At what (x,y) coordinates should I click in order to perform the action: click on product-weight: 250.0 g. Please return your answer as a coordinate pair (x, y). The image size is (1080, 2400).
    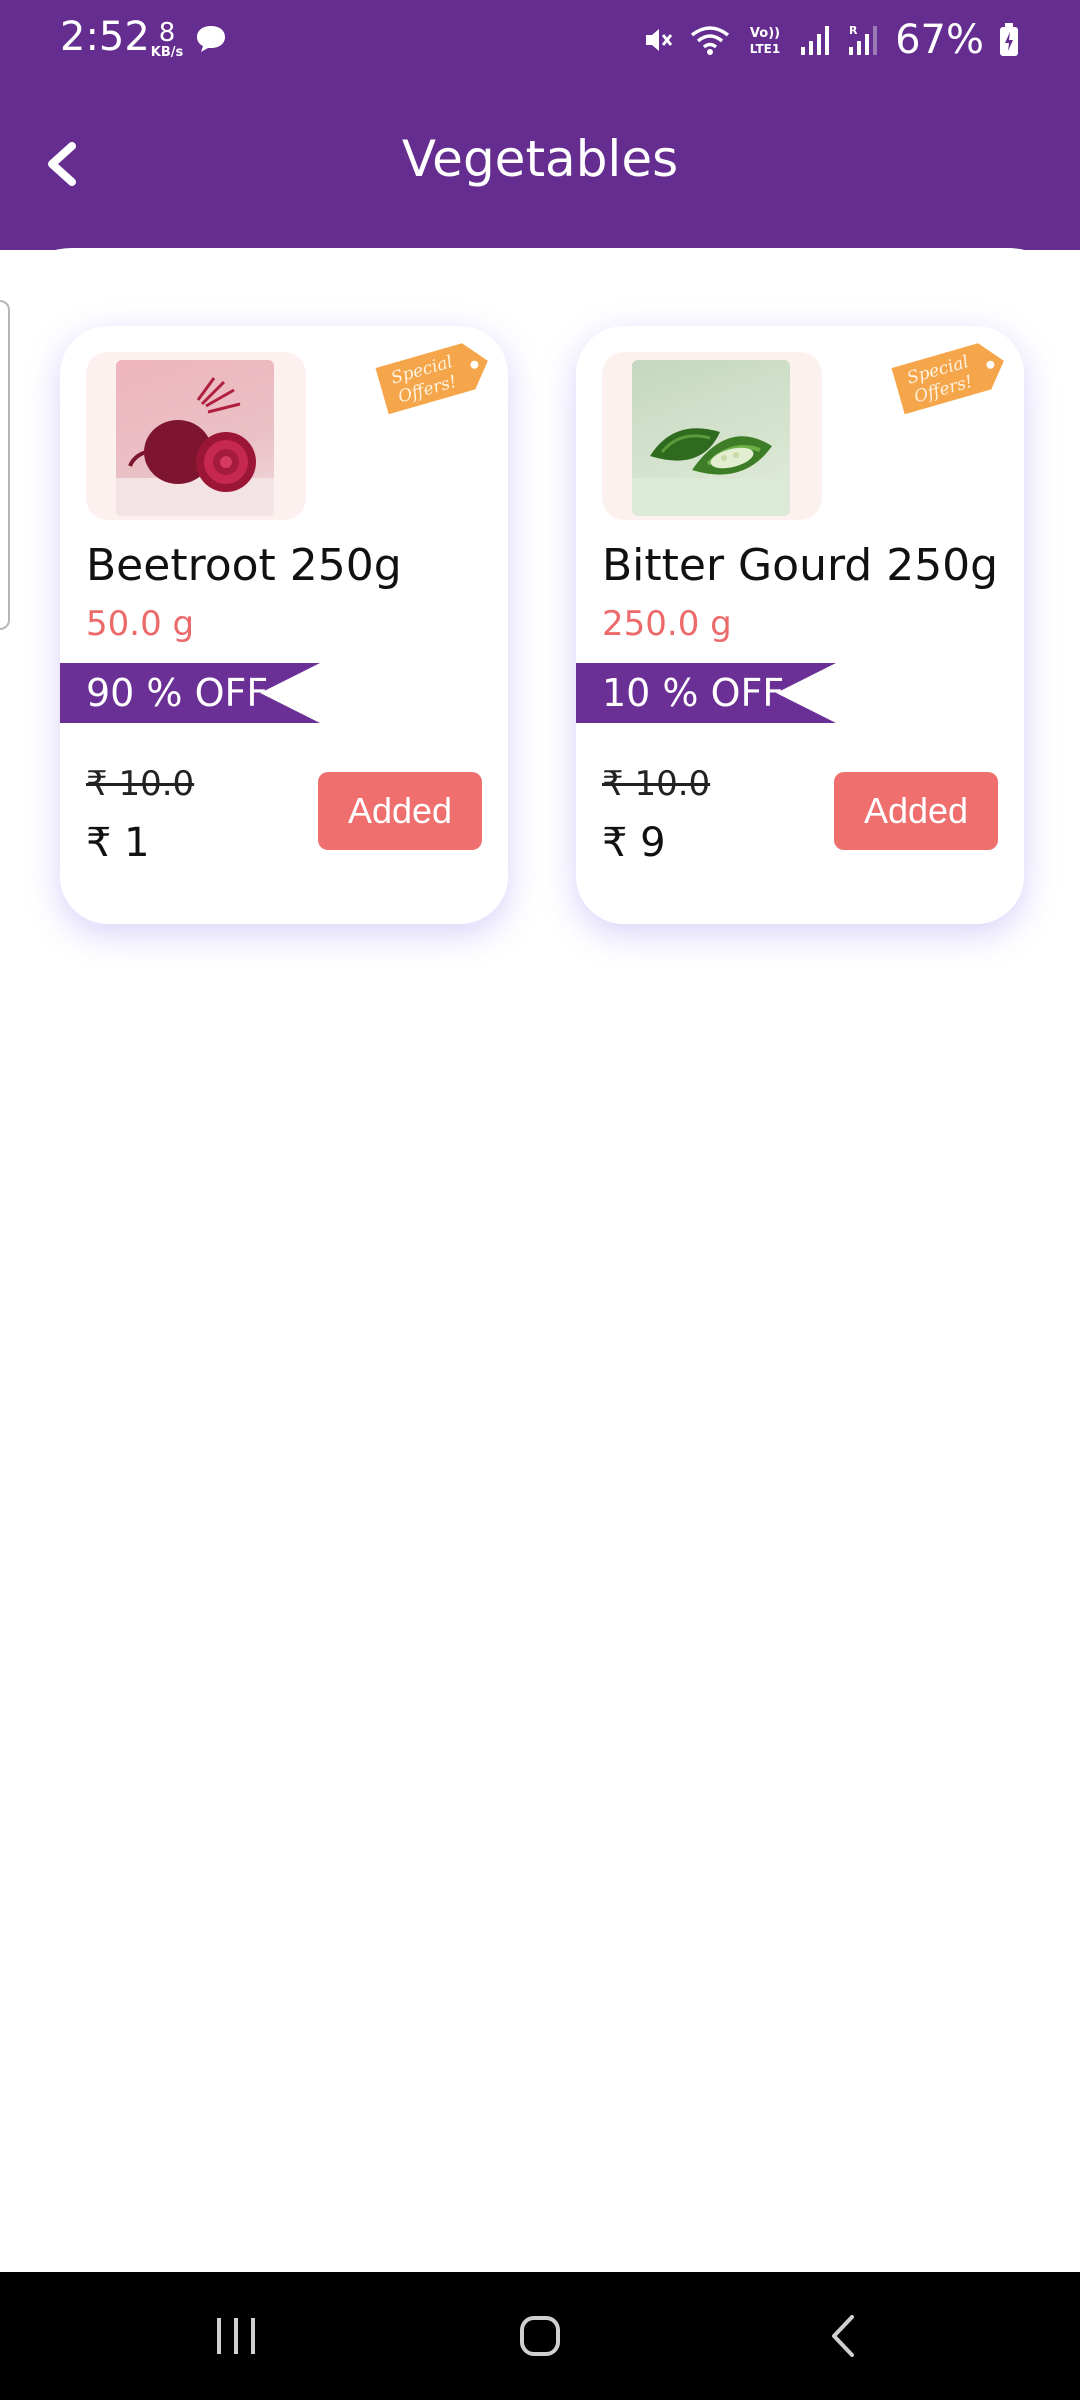
    Looking at the image, I should click on (667, 624).